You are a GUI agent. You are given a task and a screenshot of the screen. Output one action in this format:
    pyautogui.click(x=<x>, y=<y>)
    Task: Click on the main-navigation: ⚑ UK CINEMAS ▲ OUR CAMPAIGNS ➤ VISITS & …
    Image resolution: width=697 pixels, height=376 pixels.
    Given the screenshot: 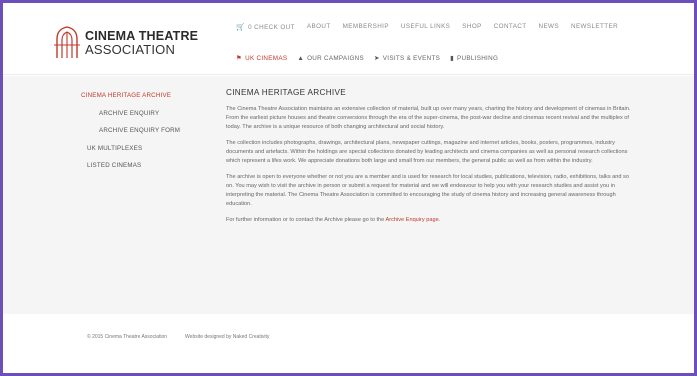 What is the action you would take?
    pyautogui.click(x=367, y=58)
    